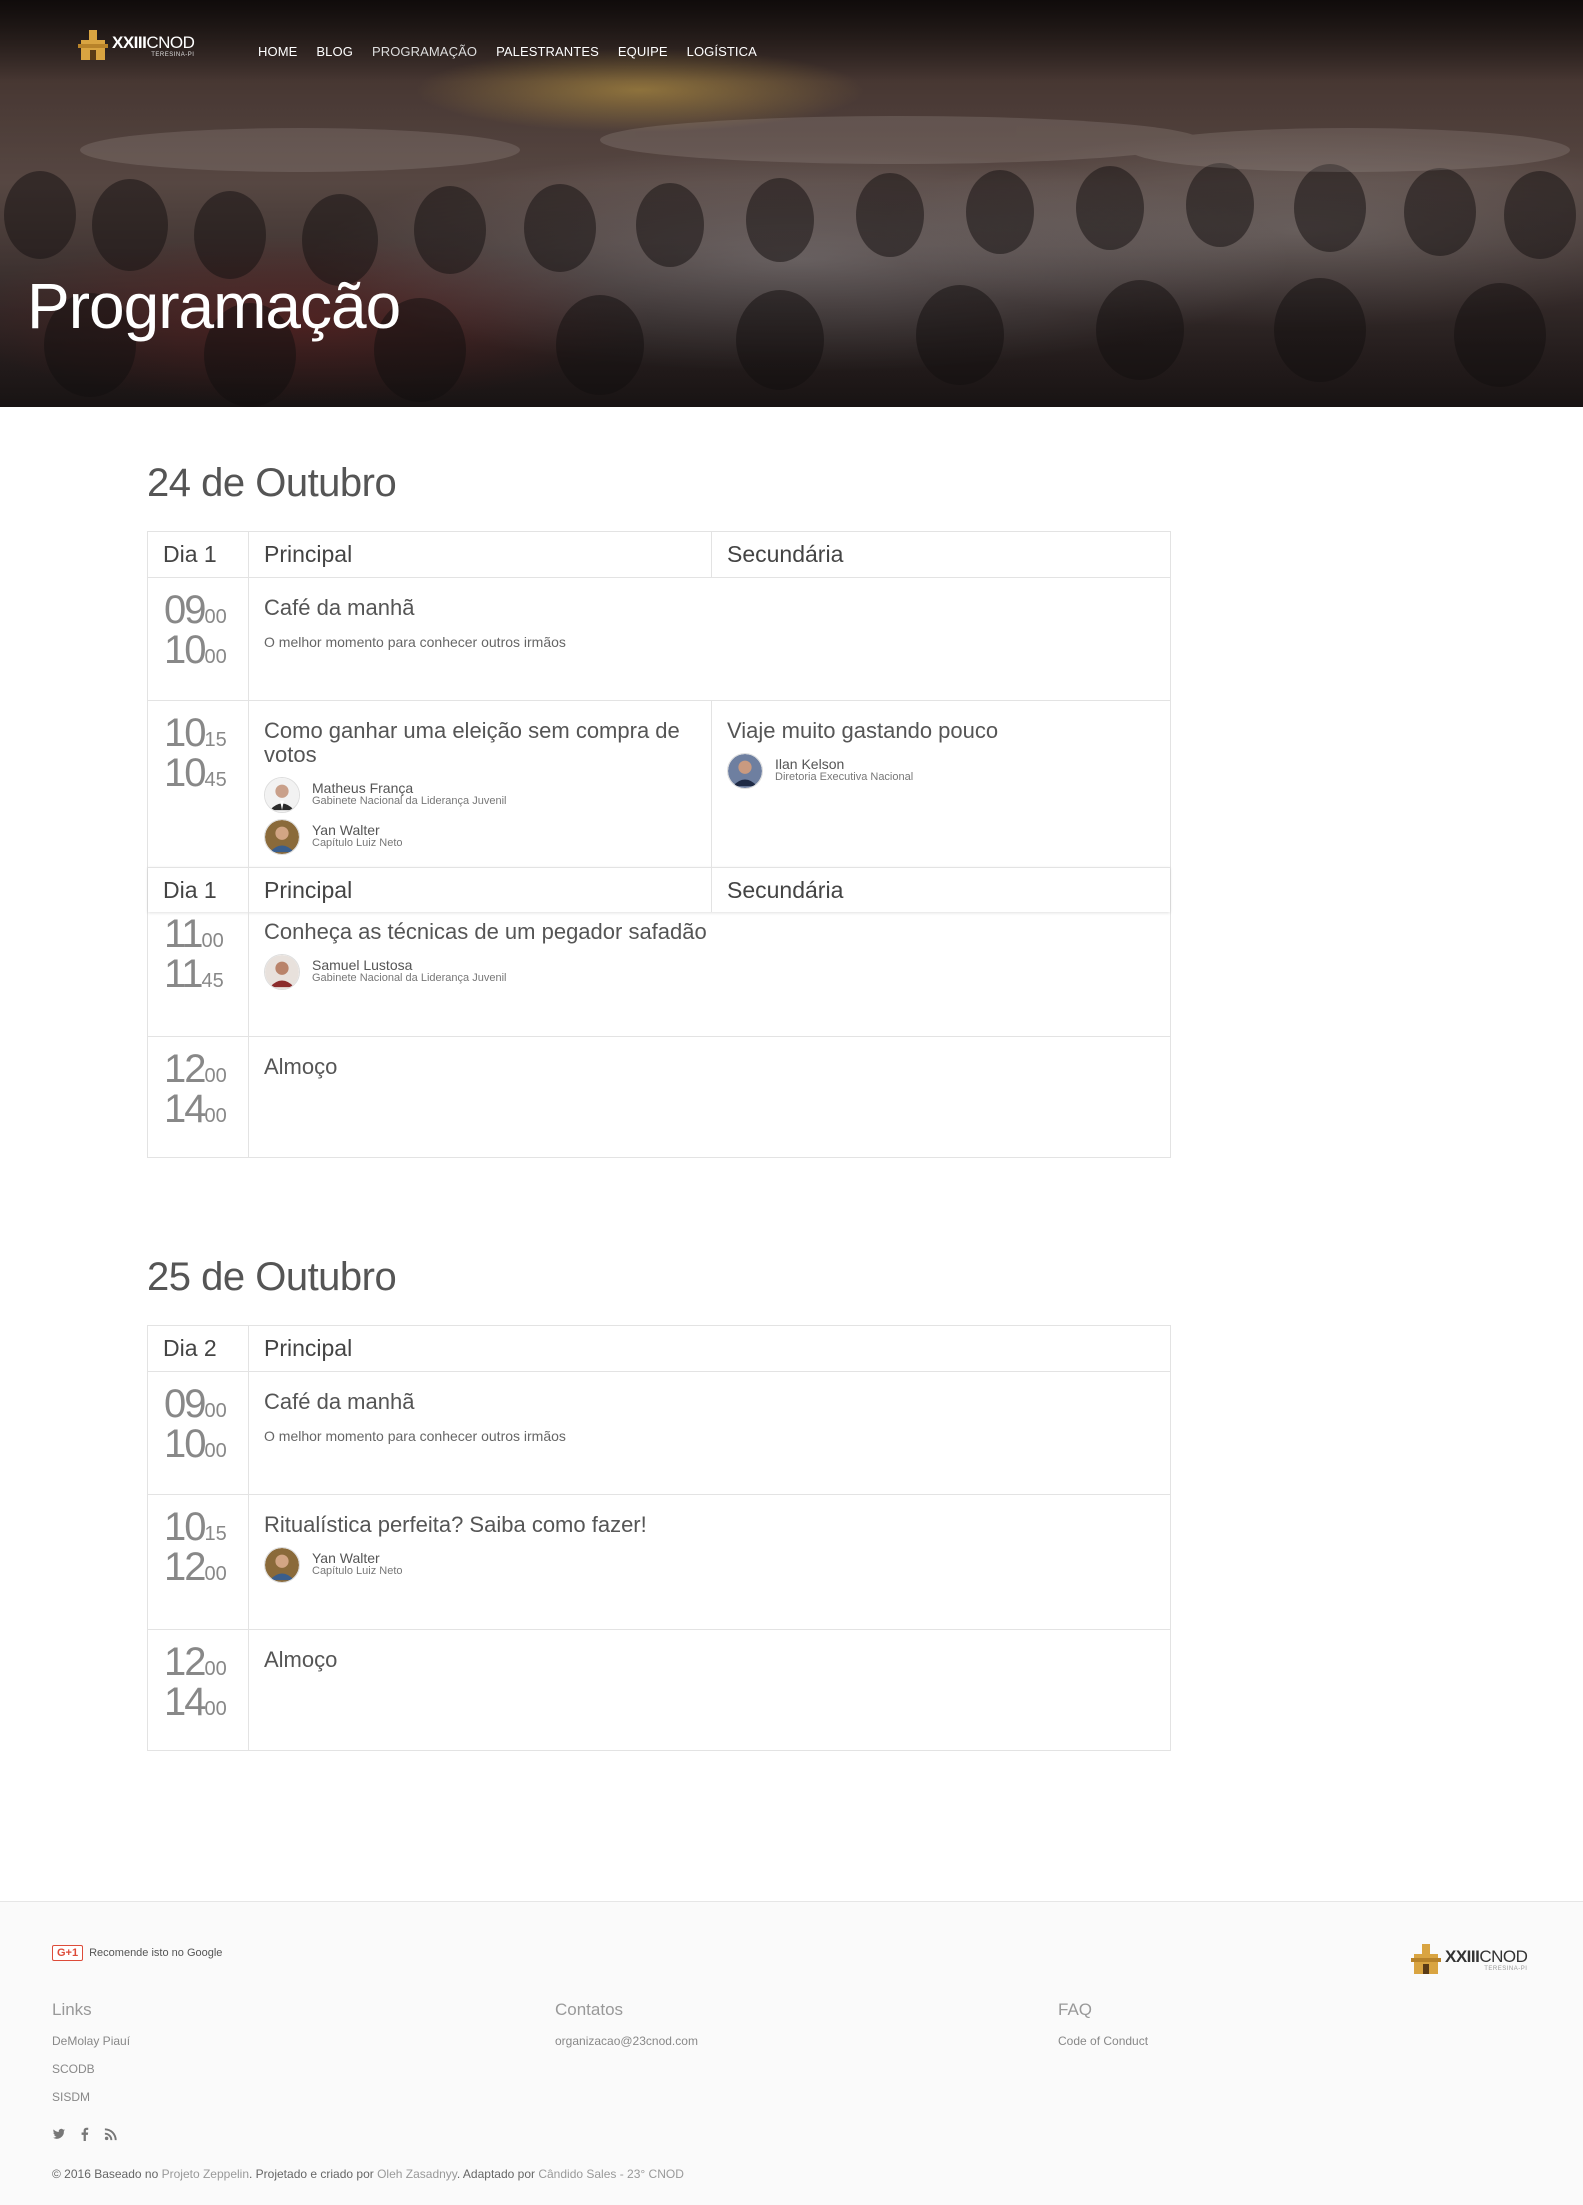 This screenshot has height=2205, width=1583. Describe the element at coordinates (91, 2097) in the screenshot. I see `footer-link-sisdm: SISDM` at that location.